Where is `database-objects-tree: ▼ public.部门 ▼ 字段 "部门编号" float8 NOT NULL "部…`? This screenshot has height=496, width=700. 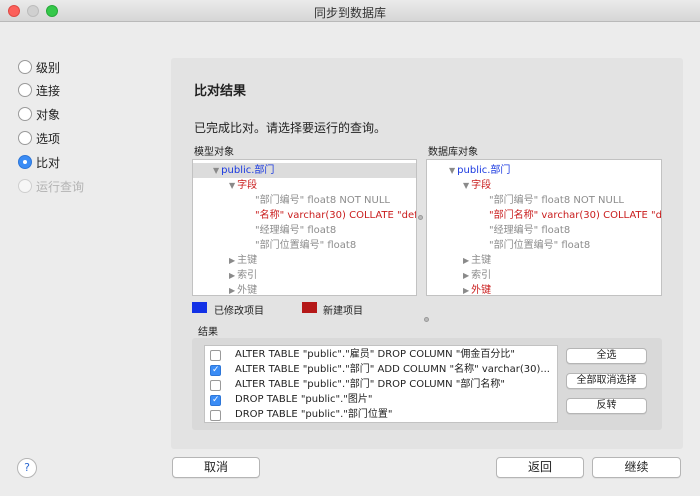 database-objects-tree: ▼ public.部门 ▼ 字段 "部门编号" float8 NOT NULL "部… is located at coordinates (544, 227).